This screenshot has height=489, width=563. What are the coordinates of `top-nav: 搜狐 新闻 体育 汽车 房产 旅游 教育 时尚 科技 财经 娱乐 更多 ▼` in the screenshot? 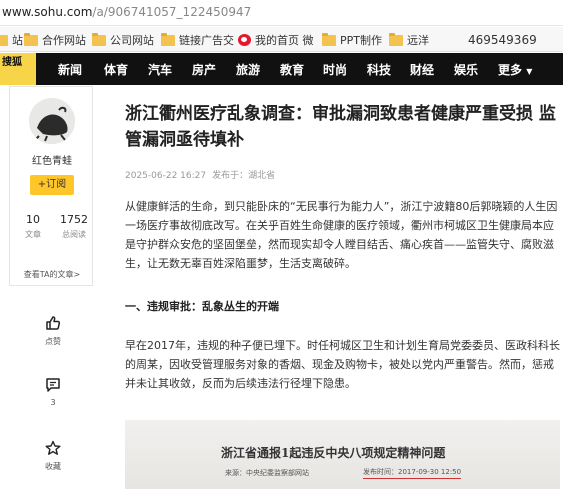 It's located at (281, 69).